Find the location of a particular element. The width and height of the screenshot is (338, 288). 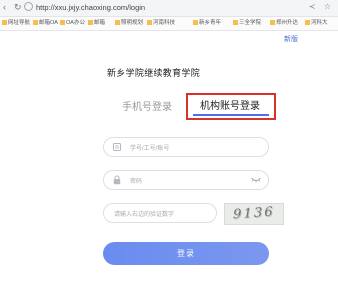

bookmark-item: 河南科技 is located at coordinates (161, 23).